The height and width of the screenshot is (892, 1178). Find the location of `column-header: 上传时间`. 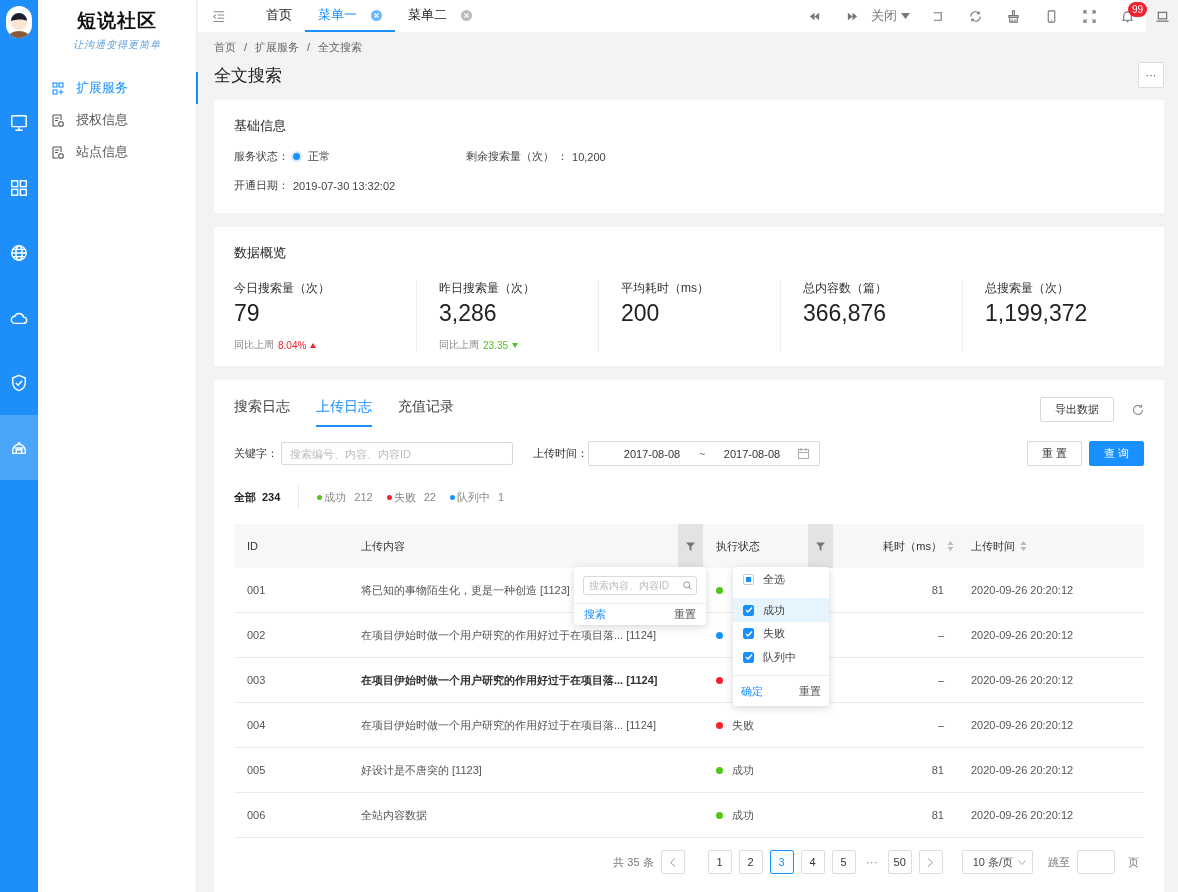

column-header: 上传时间 is located at coordinates (993, 546).